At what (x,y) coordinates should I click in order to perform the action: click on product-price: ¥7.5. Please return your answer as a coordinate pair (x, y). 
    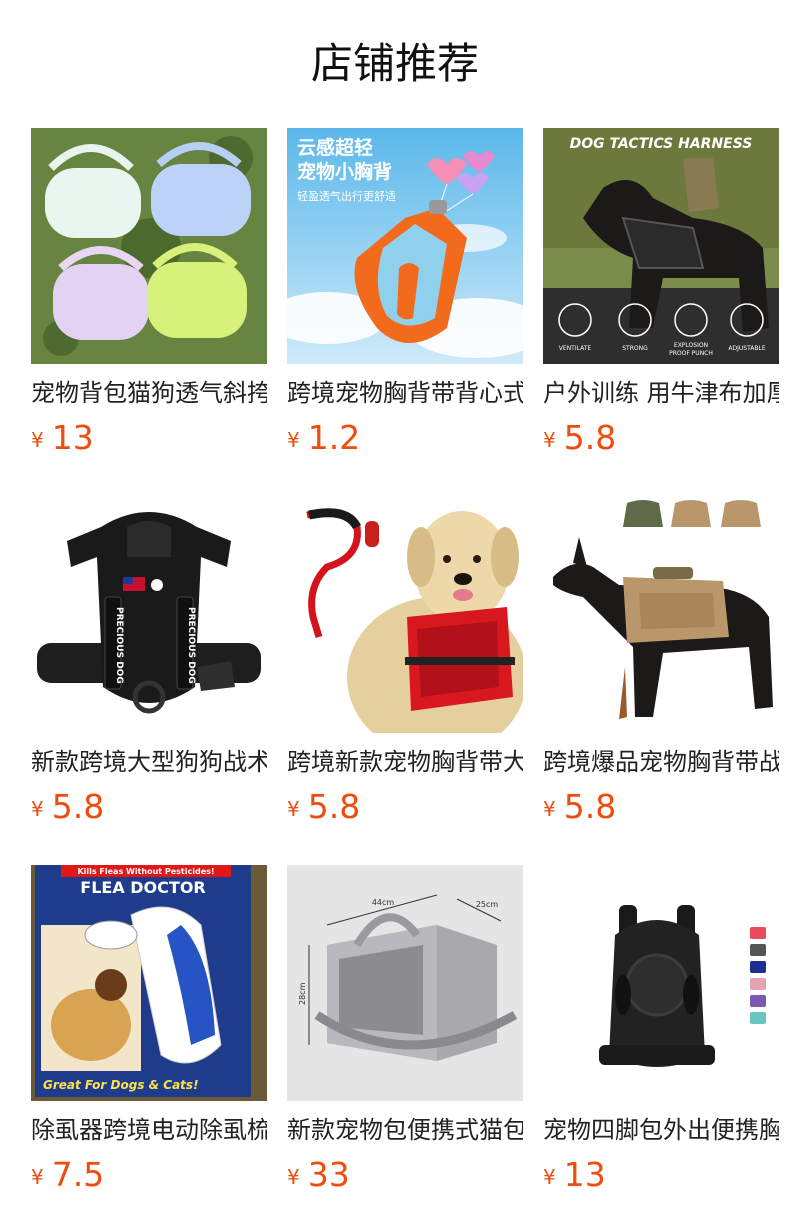
    Looking at the image, I should click on (67, 1175).